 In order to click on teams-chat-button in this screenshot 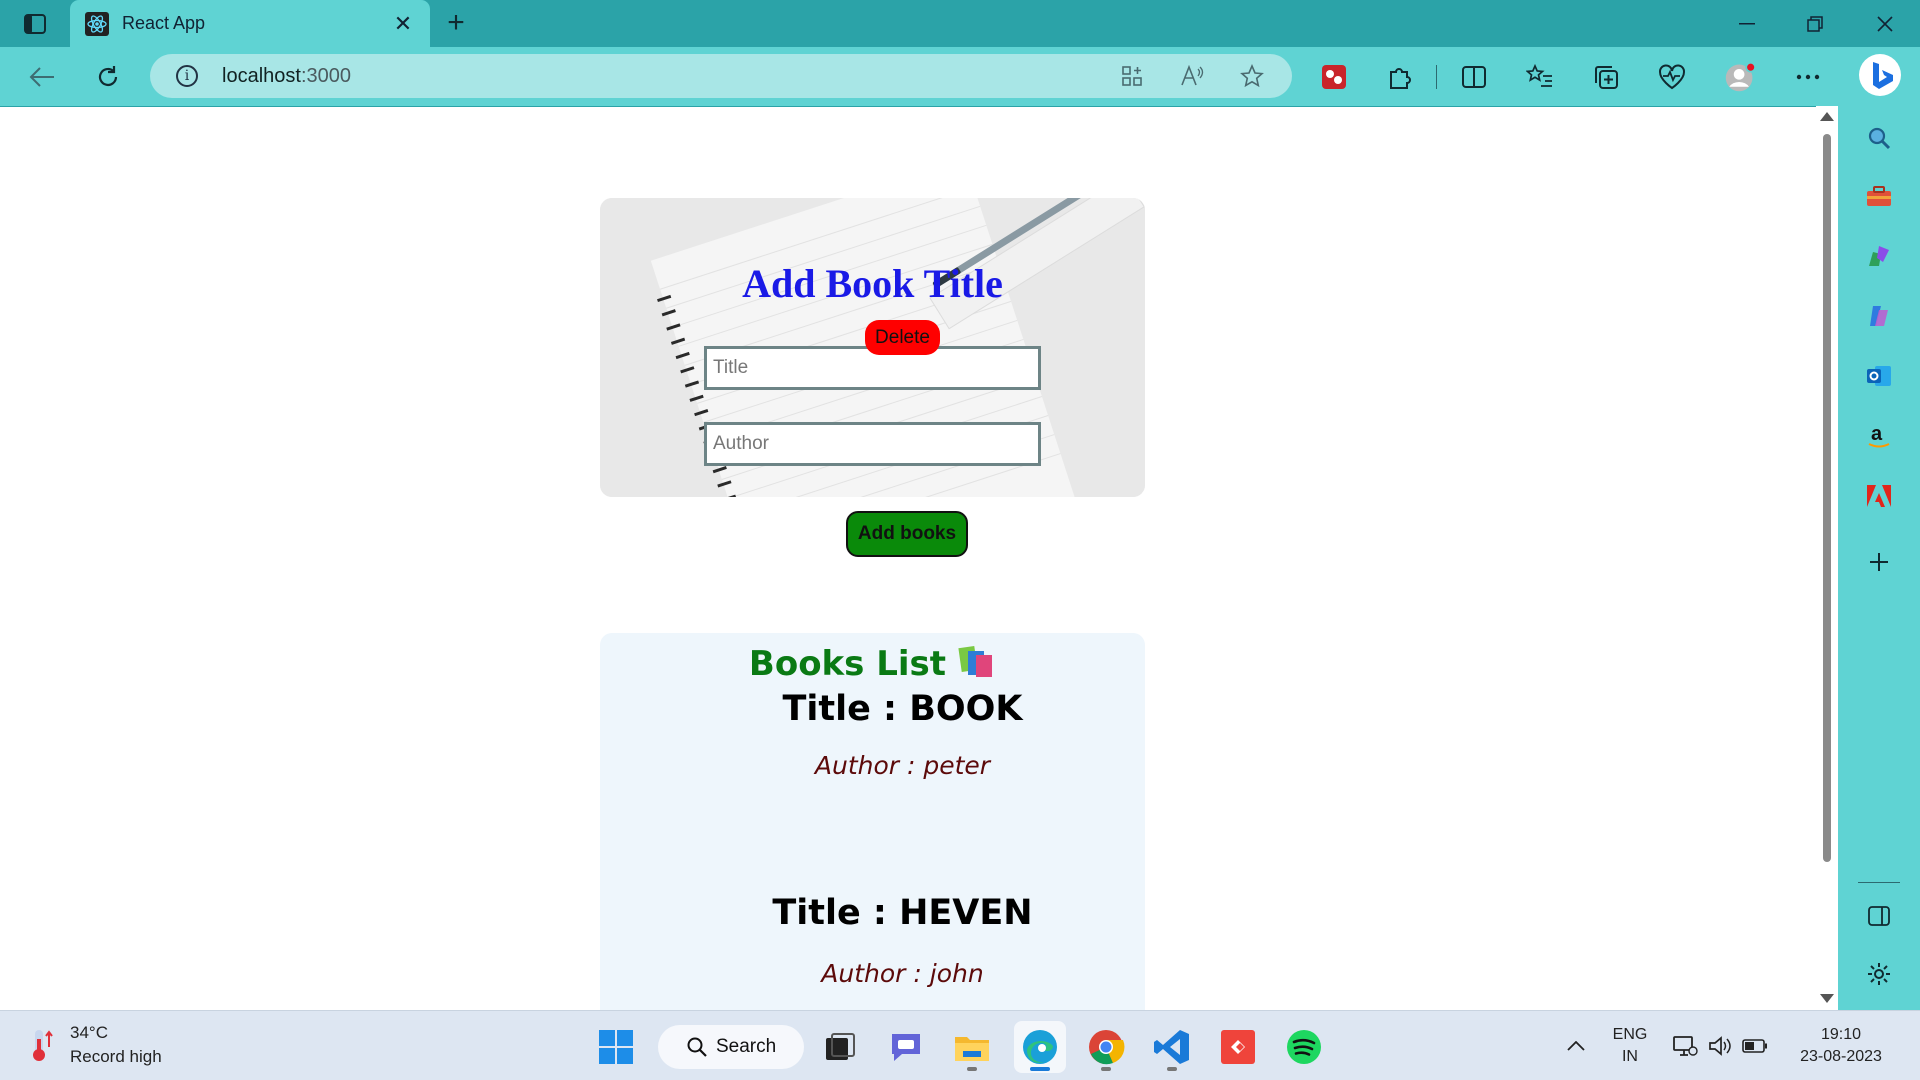, I will do `click(906, 1047)`.